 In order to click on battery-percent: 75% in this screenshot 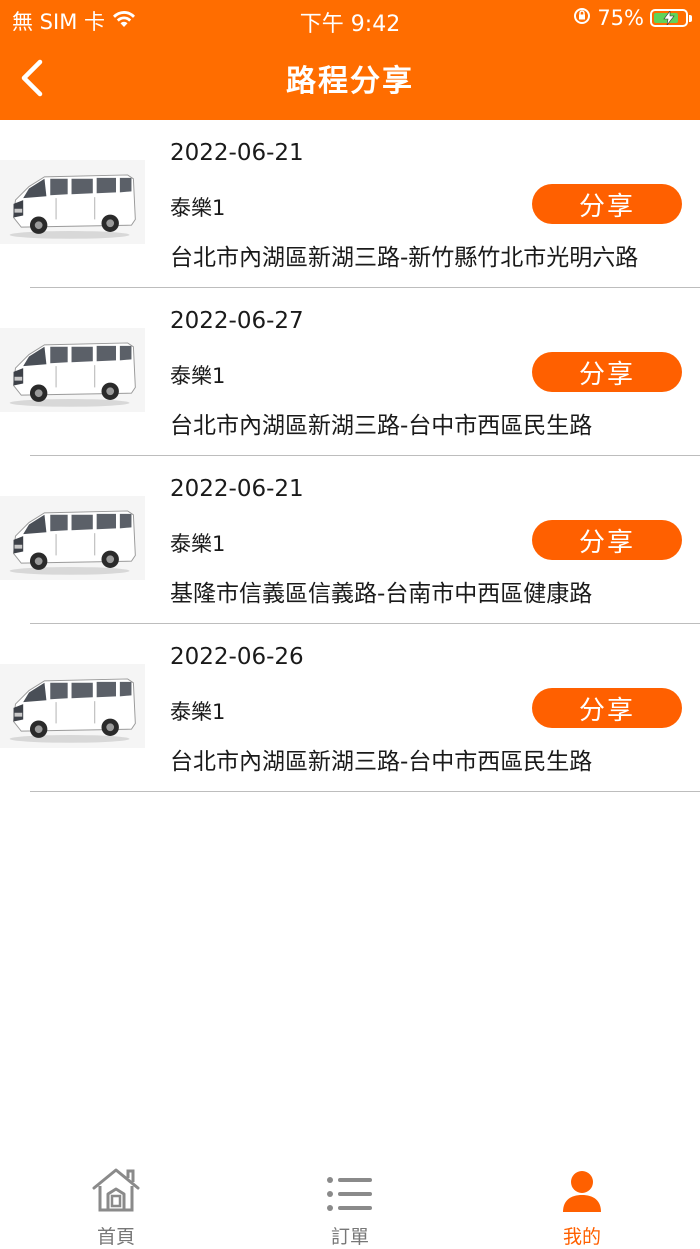, I will do `click(620, 18)`.